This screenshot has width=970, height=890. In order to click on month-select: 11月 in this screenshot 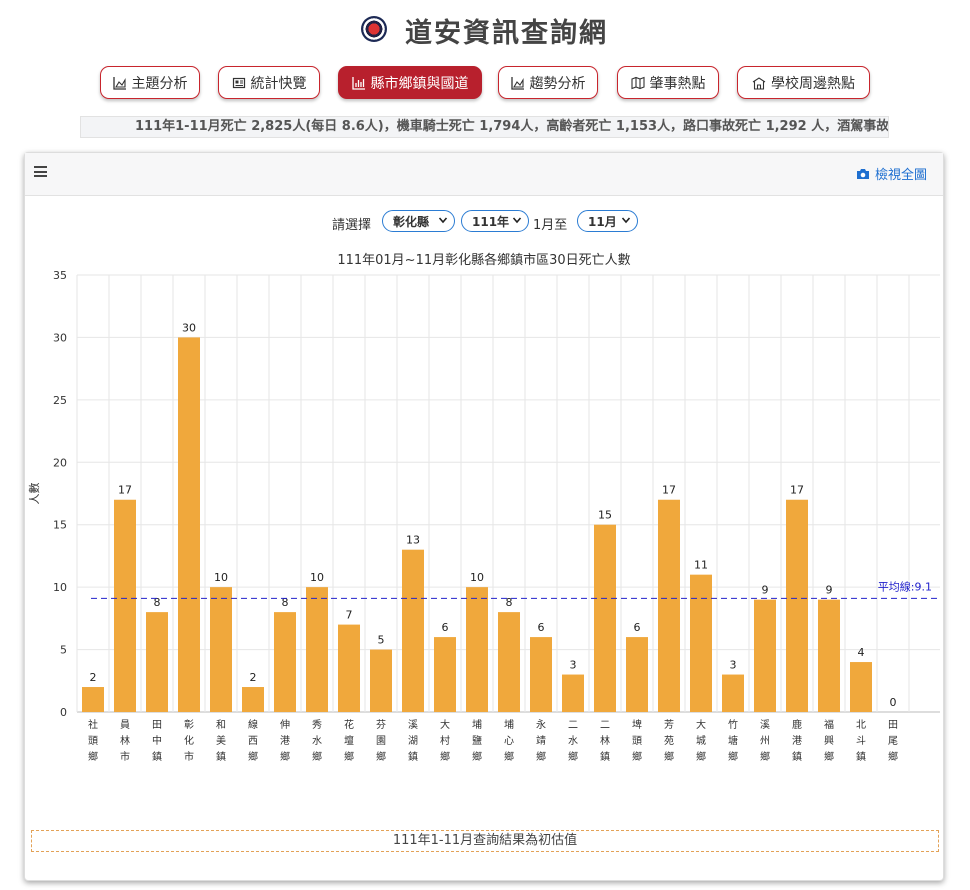, I will do `click(607, 221)`.